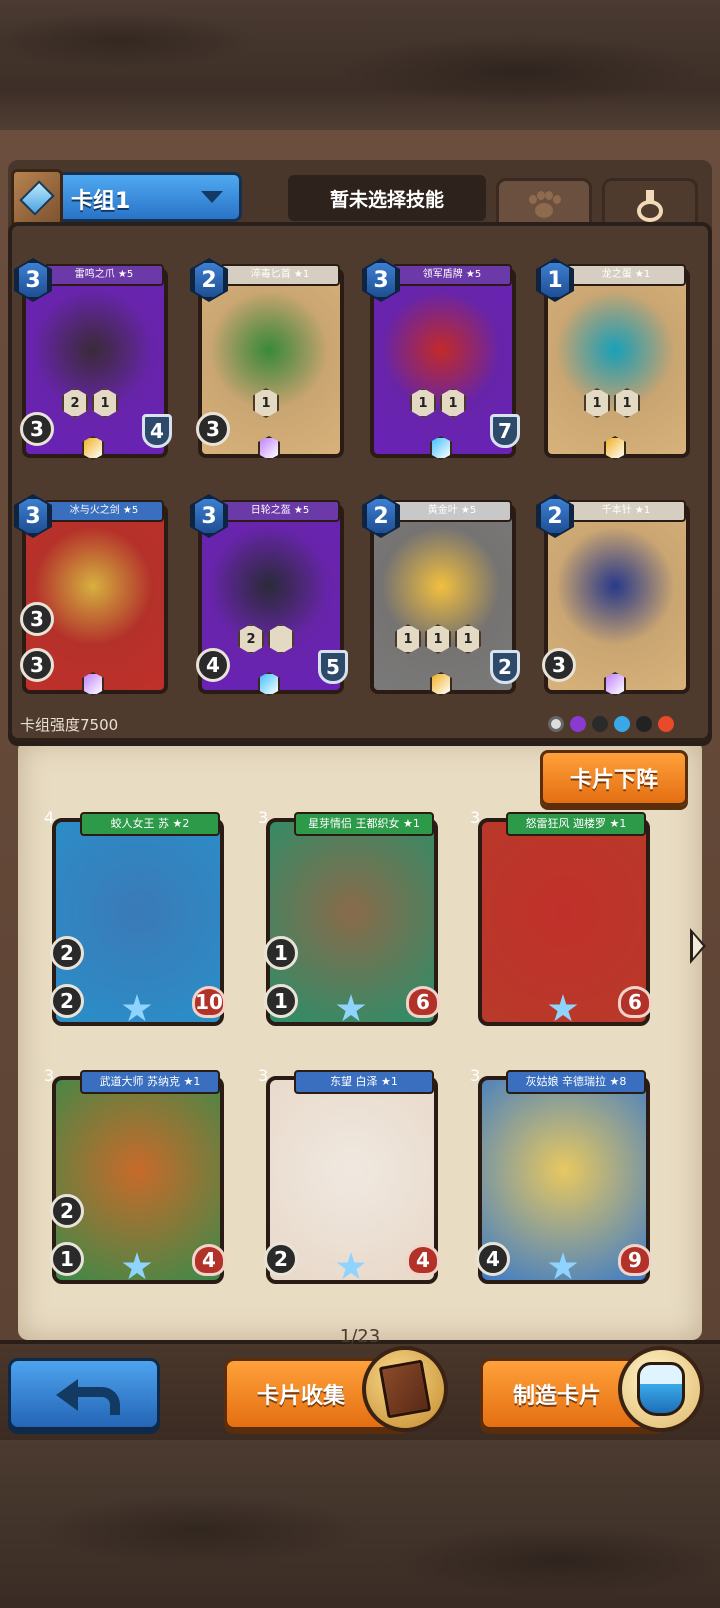  Describe the element at coordinates (666, 724) in the screenshot. I see `fire-type-icon` at that location.